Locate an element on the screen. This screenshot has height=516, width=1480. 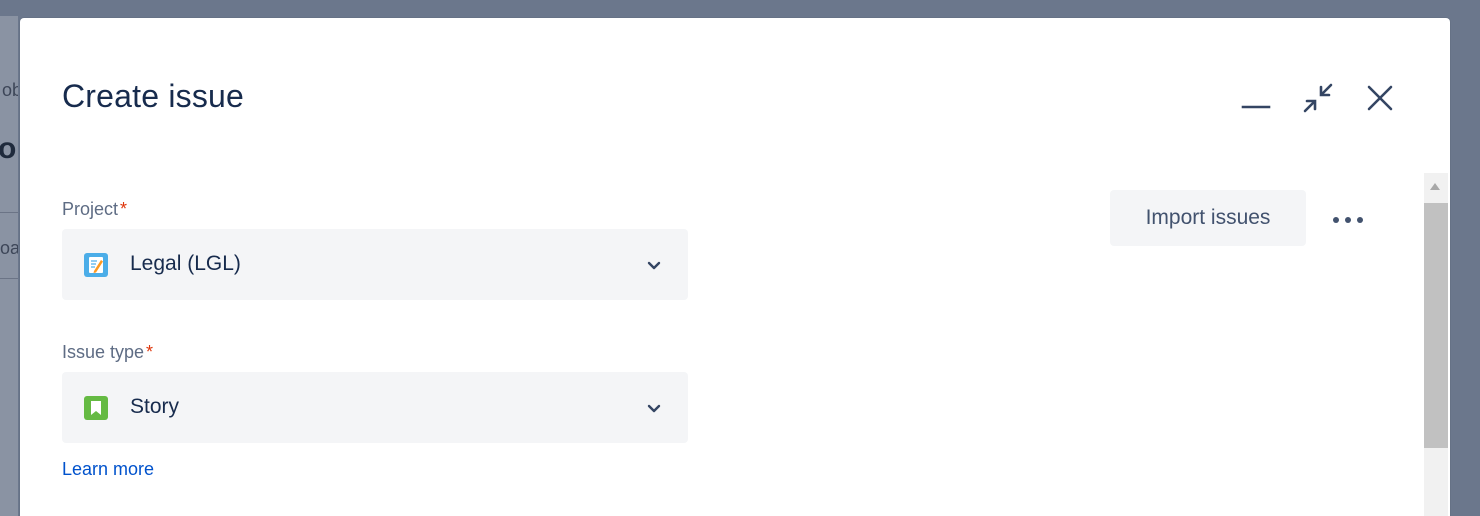
background-text: ob is located at coordinates (10, 90).